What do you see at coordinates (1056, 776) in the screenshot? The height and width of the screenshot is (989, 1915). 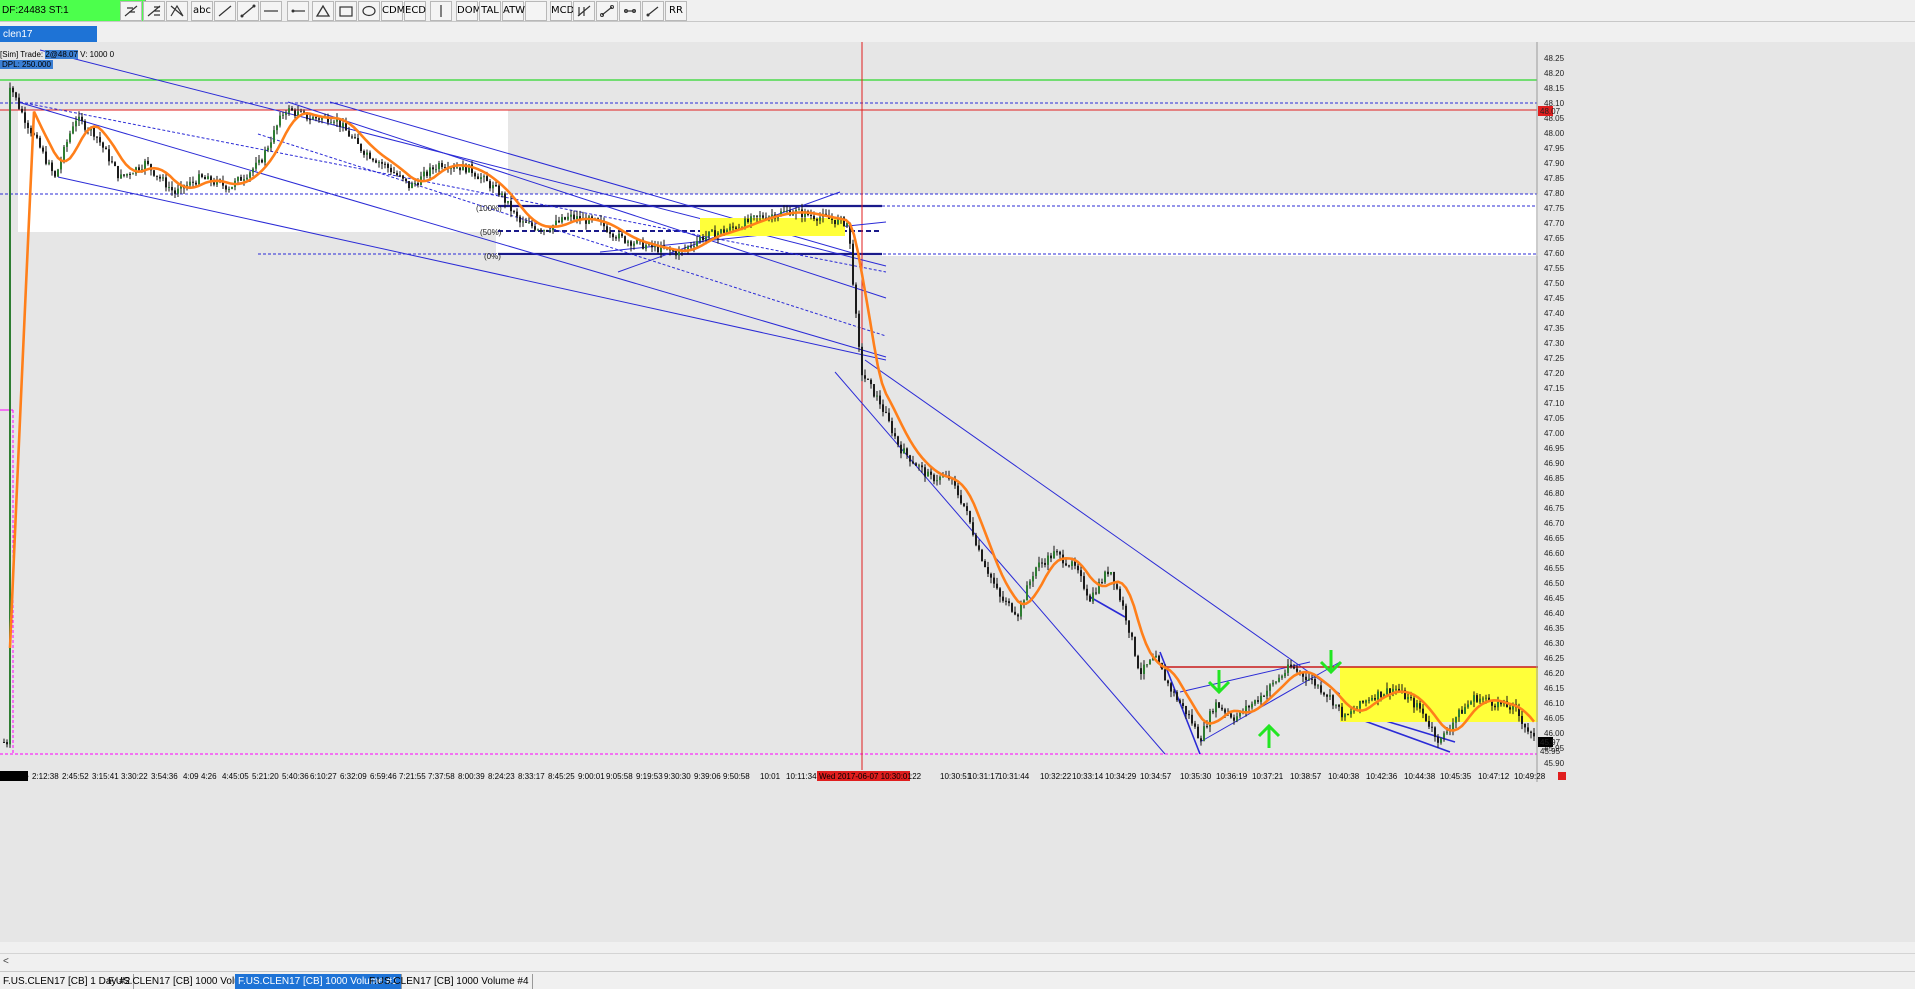 I see `time-axis-label: 10:32:22` at bounding box center [1056, 776].